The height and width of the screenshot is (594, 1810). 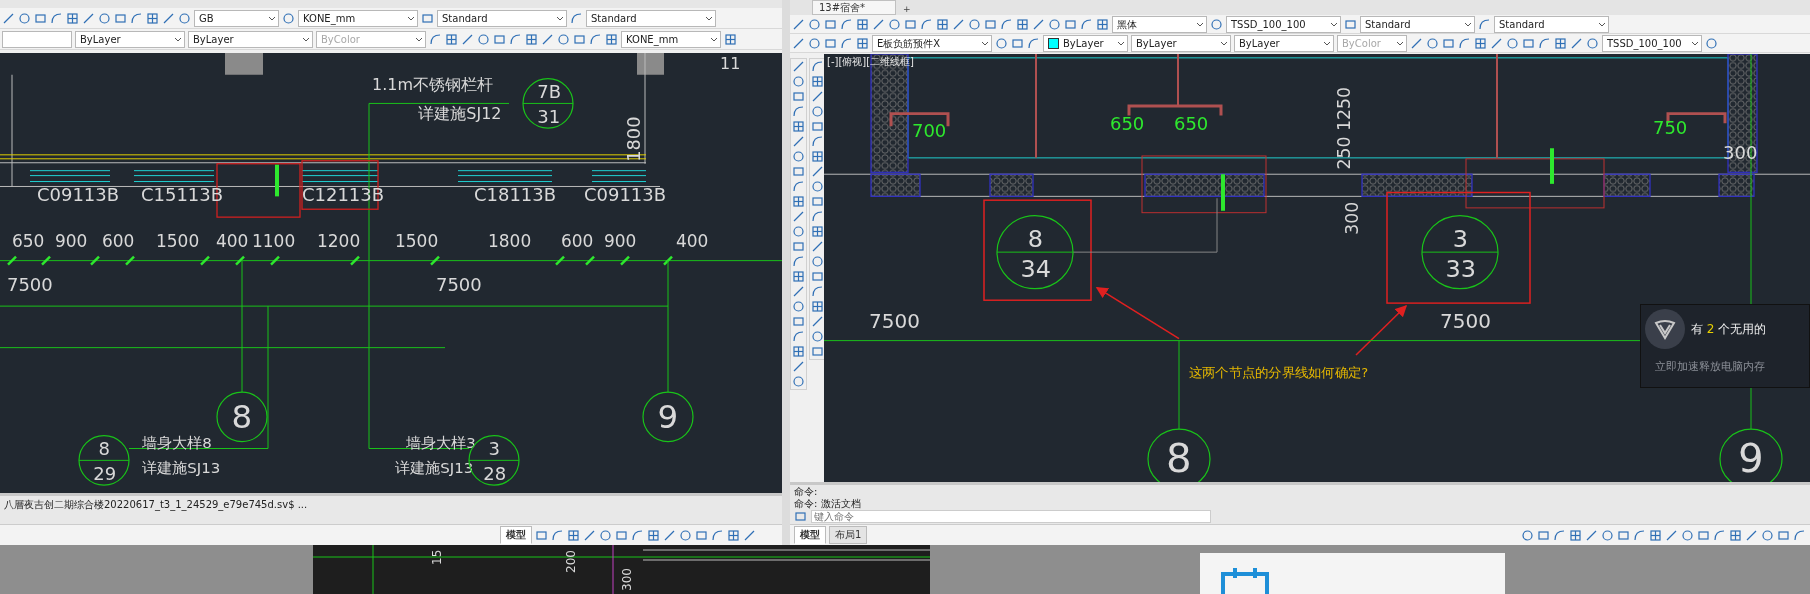 I want to click on layout-tab: 布局1, so click(x=848, y=535).